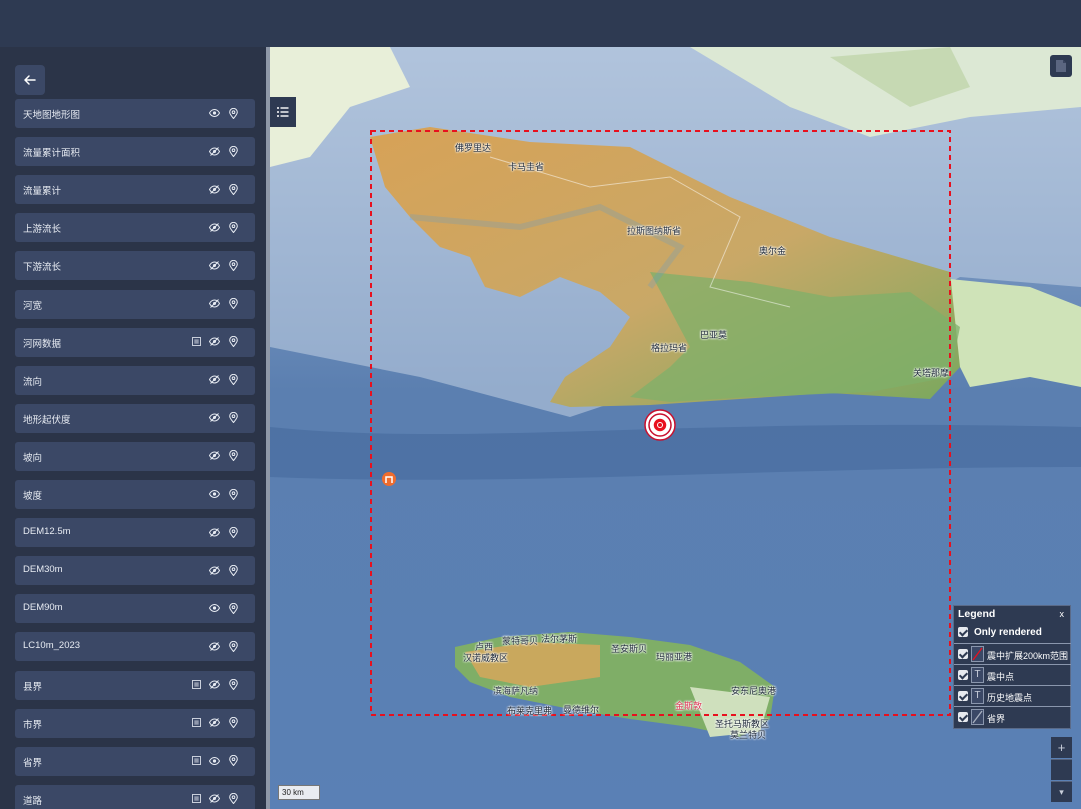 The width and height of the screenshot is (1081, 809). What do you see at coordinates (52, 646) in the screenshot?
I see `layer-label: LC10m_2023` at bounding box center [52, 646].